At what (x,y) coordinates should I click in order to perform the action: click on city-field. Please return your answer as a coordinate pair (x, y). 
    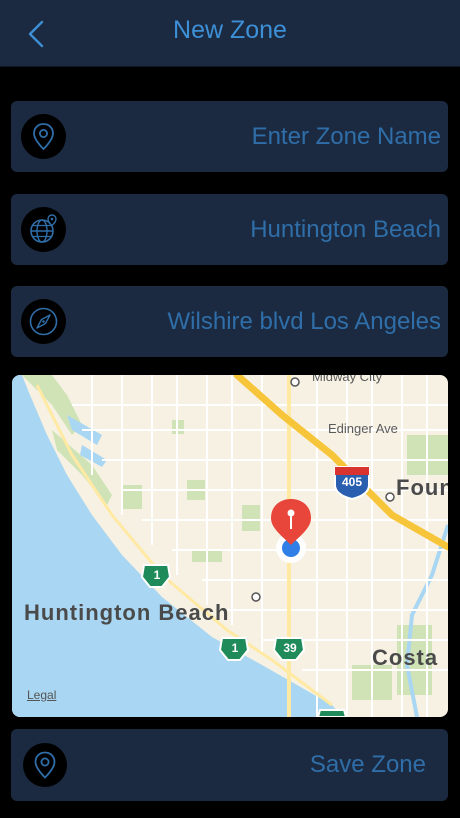
    Looking at the image, I should click on (229, 229).